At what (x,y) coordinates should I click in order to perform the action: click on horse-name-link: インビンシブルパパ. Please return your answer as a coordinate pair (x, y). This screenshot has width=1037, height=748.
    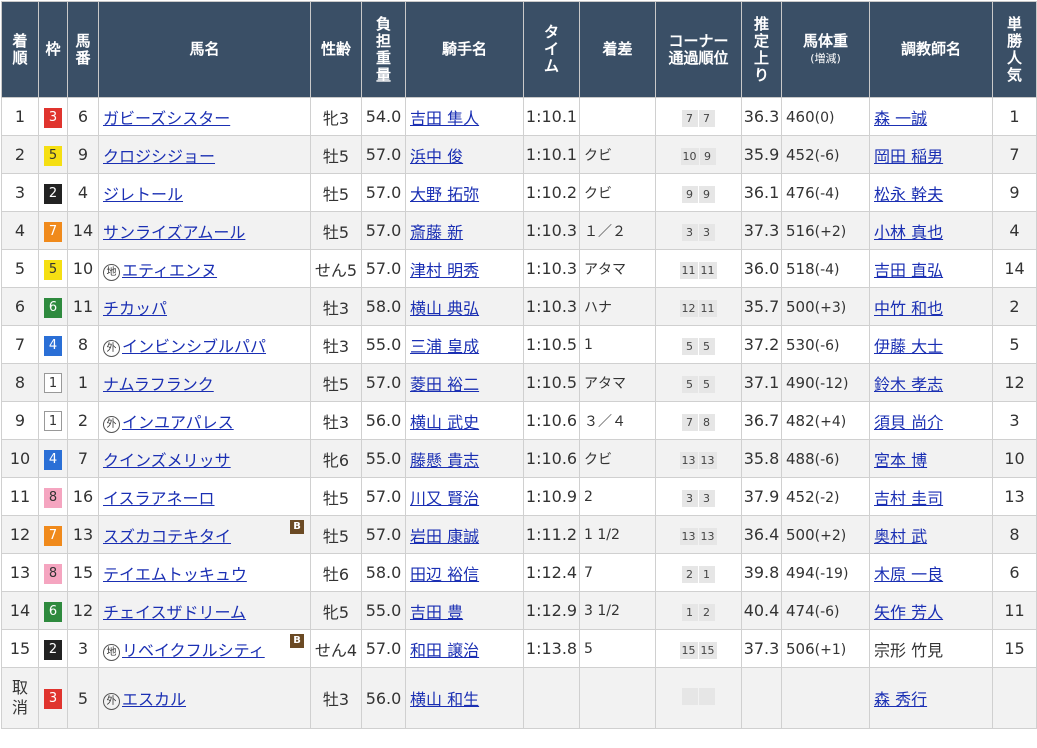
    Looking at the image, I should click on (194, 346).